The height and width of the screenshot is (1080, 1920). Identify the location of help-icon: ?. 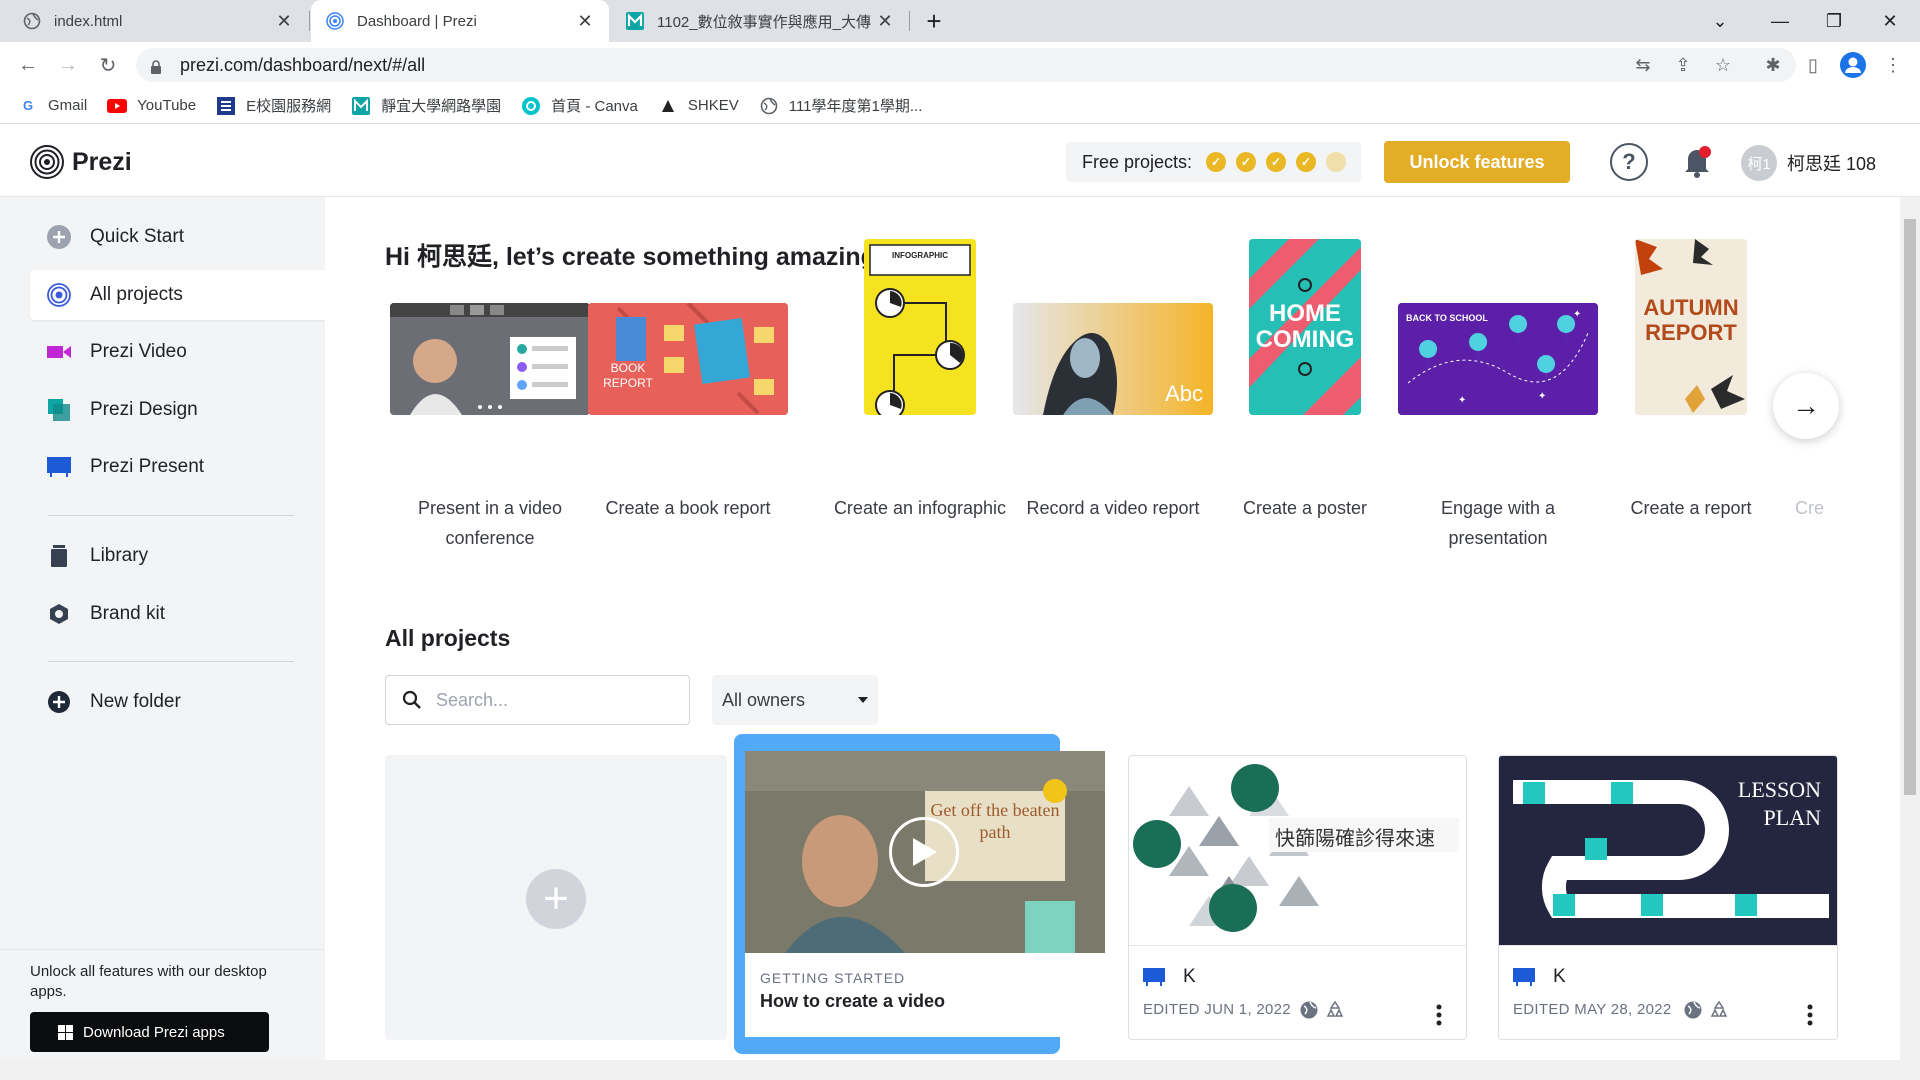
(1629, 162).